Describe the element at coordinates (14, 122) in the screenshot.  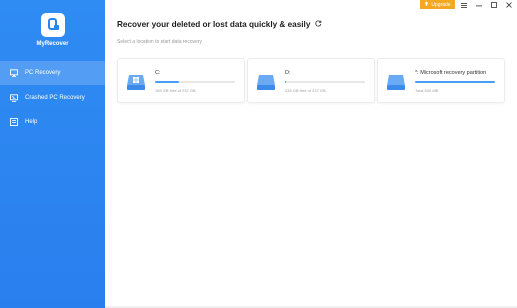
I see `help-icon` at that location.